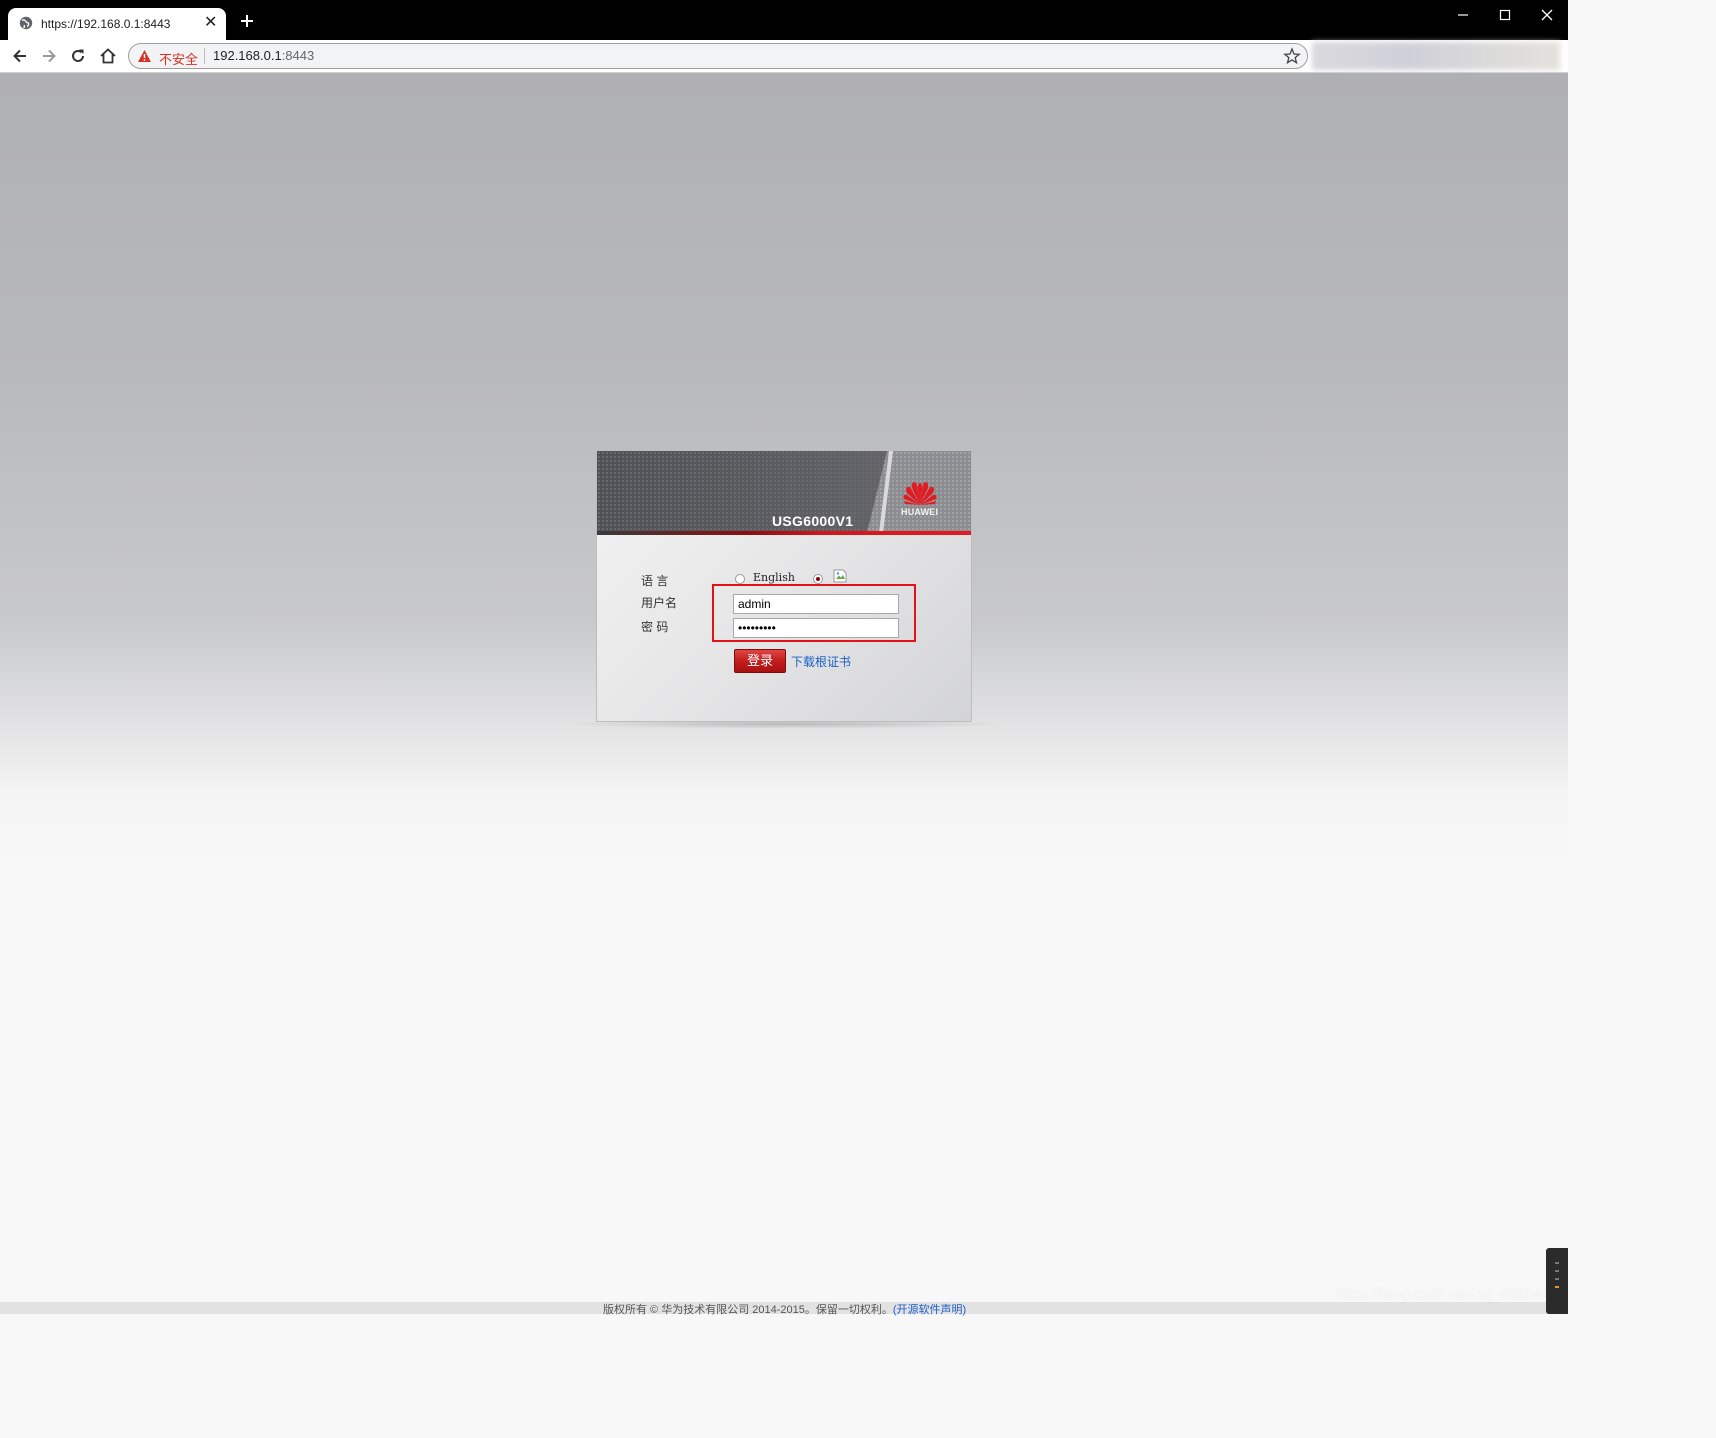 This screenshot has width=1716, height=1438. What do you see at coordinates (1505, 15) in the screenshot?
I see `maximize-icon` at bounding box center [1505, 15].